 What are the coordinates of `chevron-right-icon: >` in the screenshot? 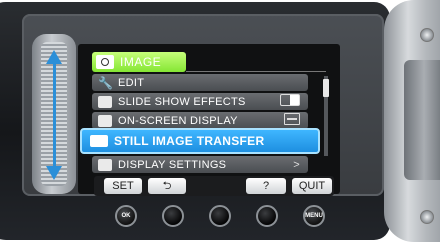 It's located at (296, 164).